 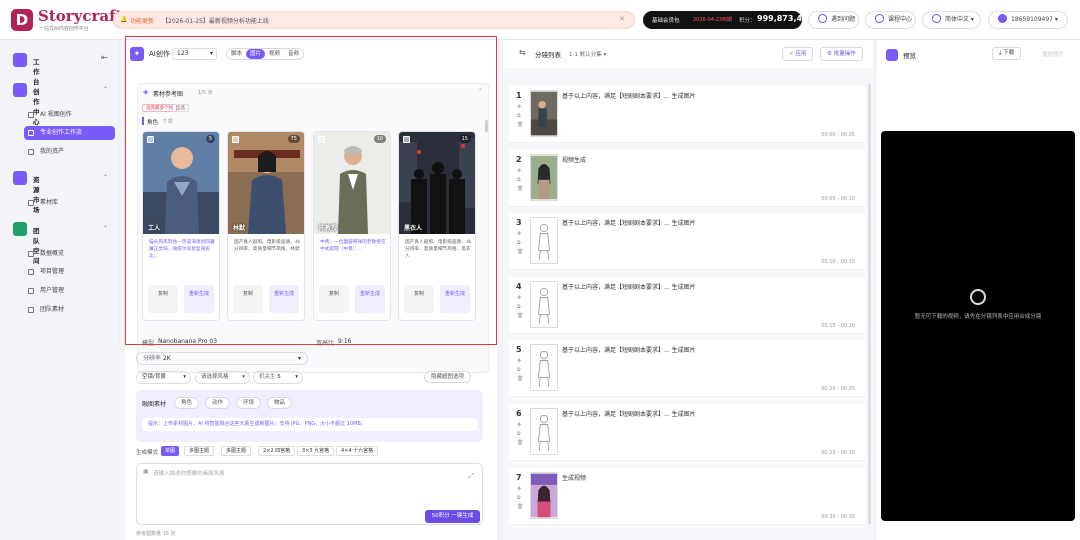 What do you see at coordinates (187, 341) in the screenshot?
I see `model-value: Nanobanana Pro 03` at bounding box center [187, 341].